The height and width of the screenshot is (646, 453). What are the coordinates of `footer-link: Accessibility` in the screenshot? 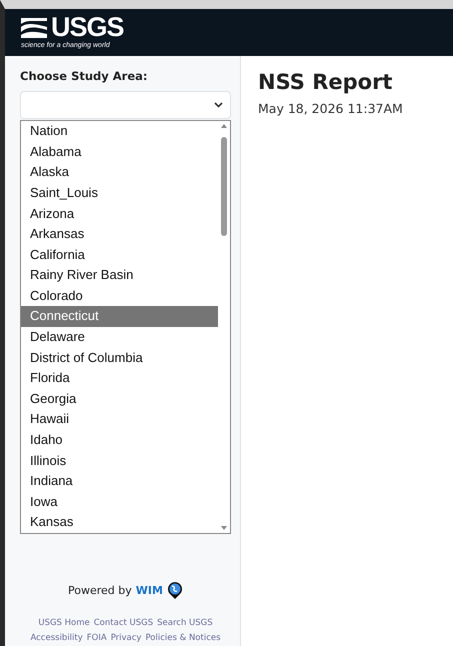 It's located at (56, 638).